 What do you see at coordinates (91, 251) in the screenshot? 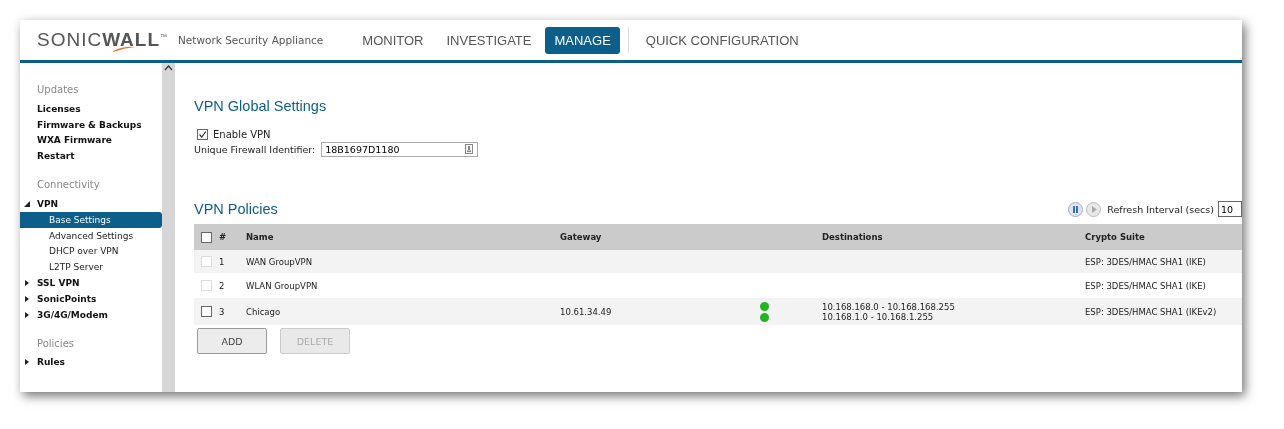
I see `sidebar-item: DHCP over VPN` at bounding box center [91, 251].